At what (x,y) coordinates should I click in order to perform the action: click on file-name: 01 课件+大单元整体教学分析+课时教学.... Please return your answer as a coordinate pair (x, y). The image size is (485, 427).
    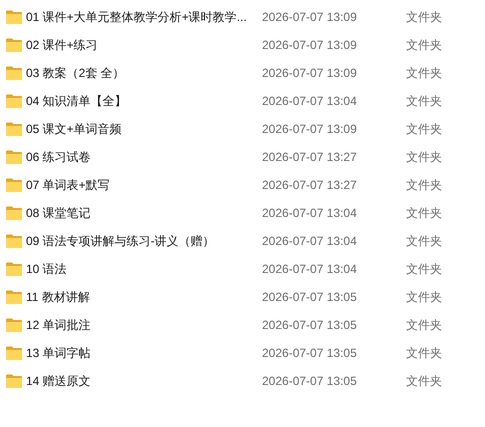
    Looking at the image, I should click on (144, 17).